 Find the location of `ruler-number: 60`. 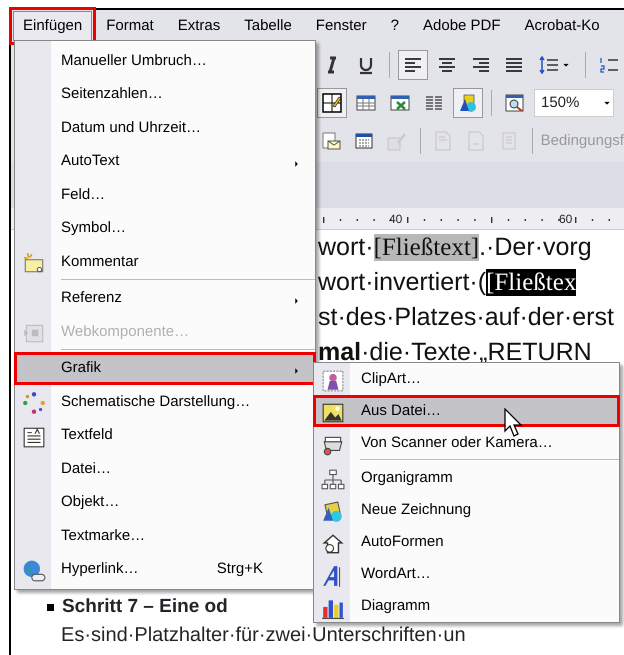

ruler-number: 60 is located at coordinates (565, 219).